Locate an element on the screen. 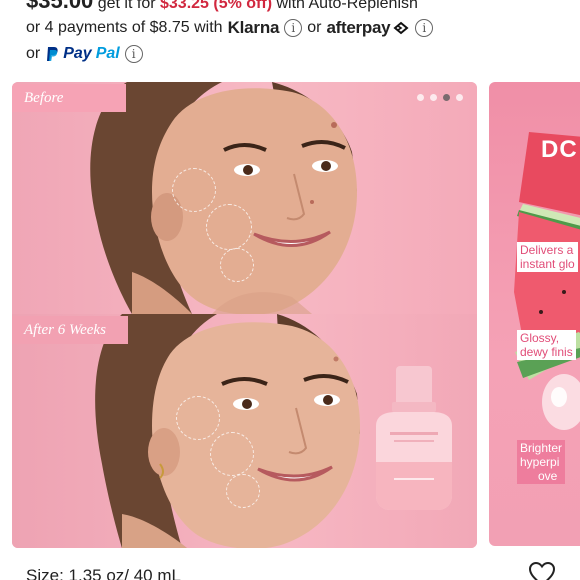  installments-text: or 4 payments of $8.75 with is located at coordinates (124, 27).